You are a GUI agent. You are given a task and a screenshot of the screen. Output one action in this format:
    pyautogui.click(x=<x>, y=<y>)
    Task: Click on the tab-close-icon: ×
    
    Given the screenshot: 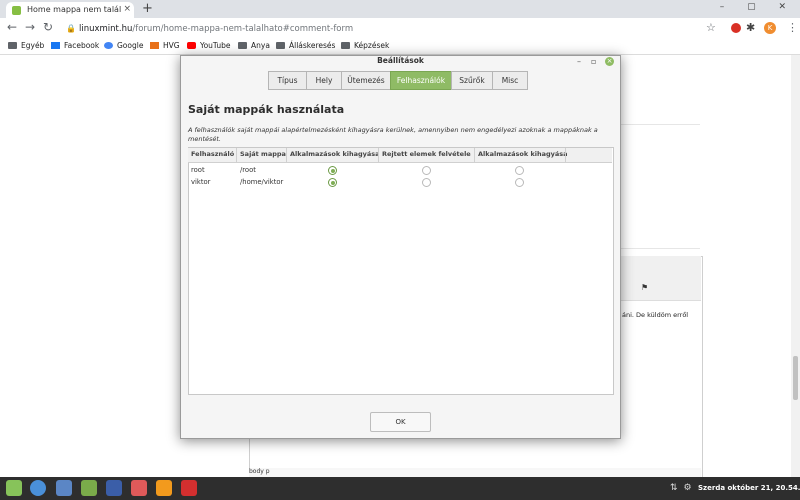 What is the action you would take?
    pyautogui.click(x=127, y=9)
    